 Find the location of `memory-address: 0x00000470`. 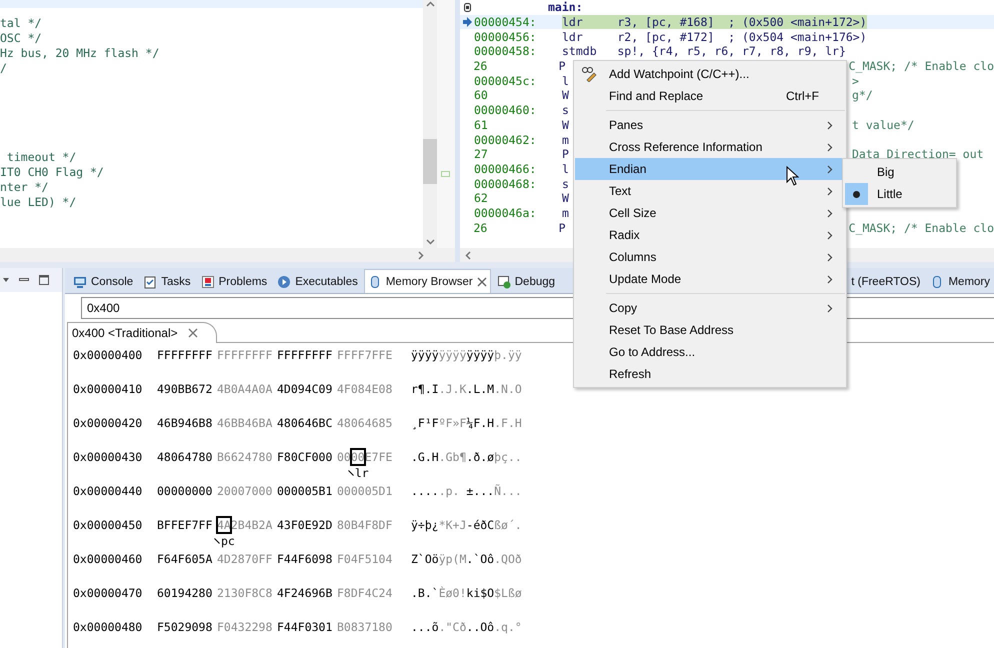

memory-address: 0x00000470 is located at coordinates (108, 593).